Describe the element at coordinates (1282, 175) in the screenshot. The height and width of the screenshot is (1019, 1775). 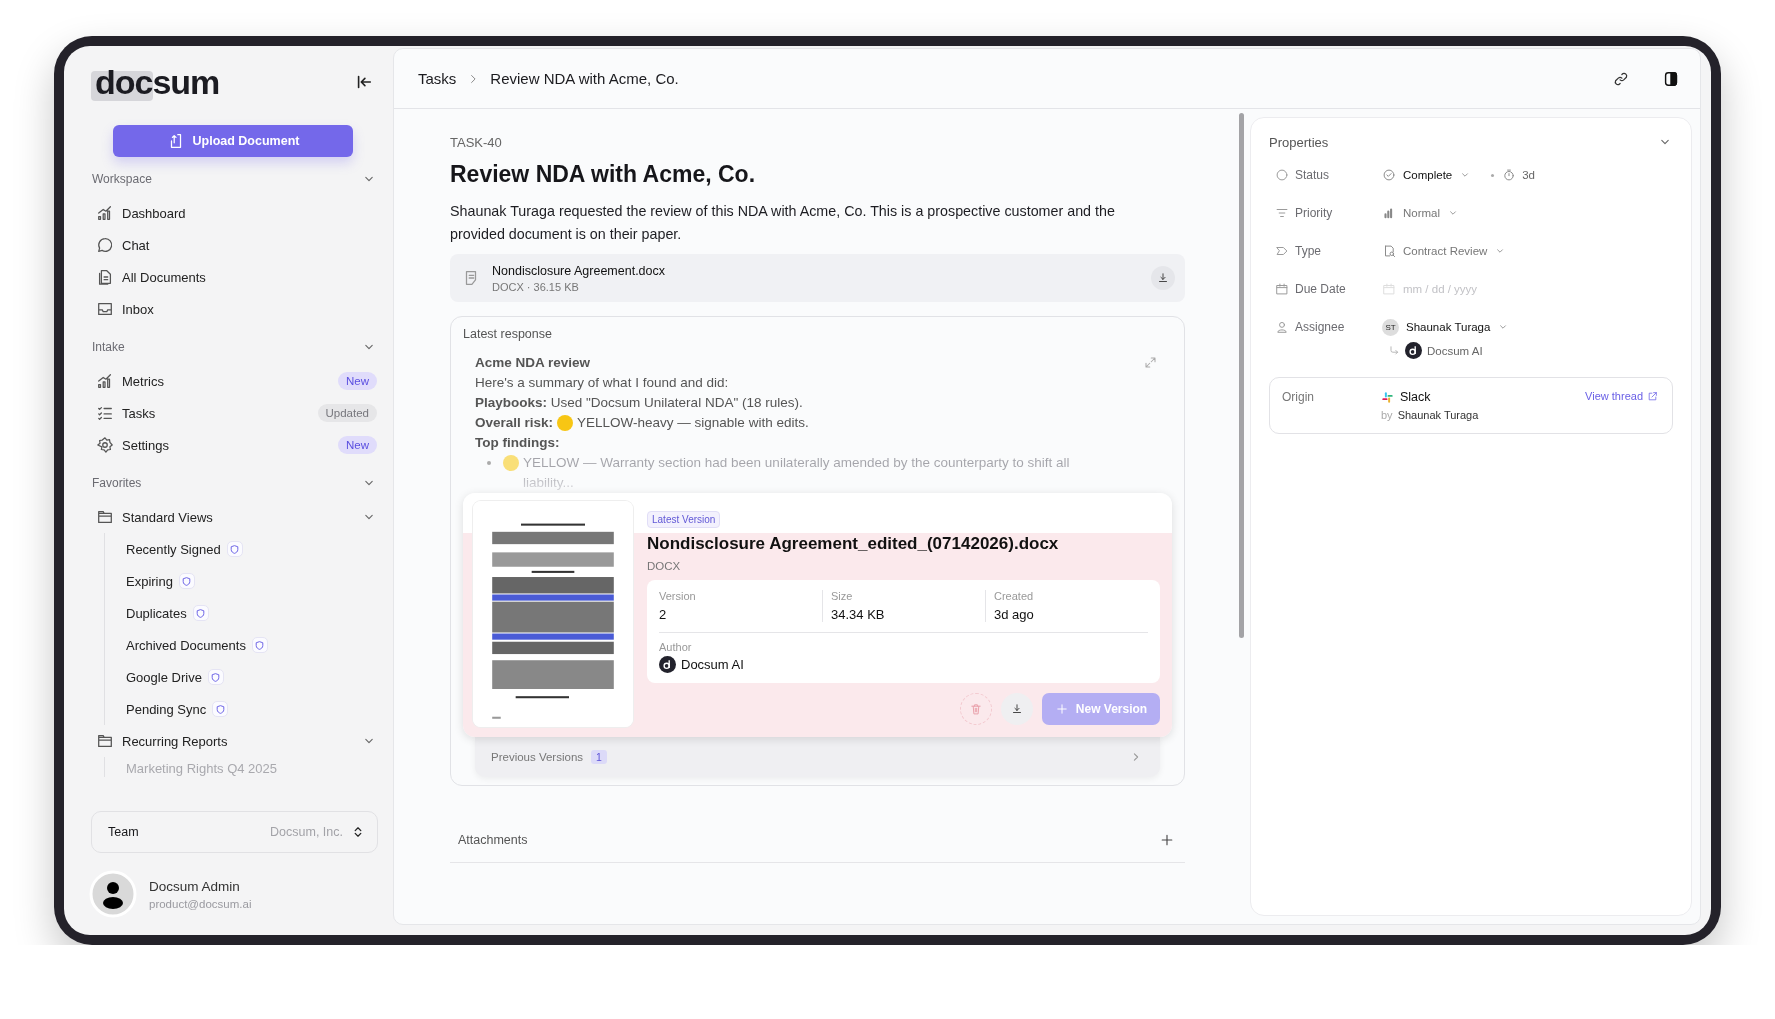
I see `circle-icon` at that location.